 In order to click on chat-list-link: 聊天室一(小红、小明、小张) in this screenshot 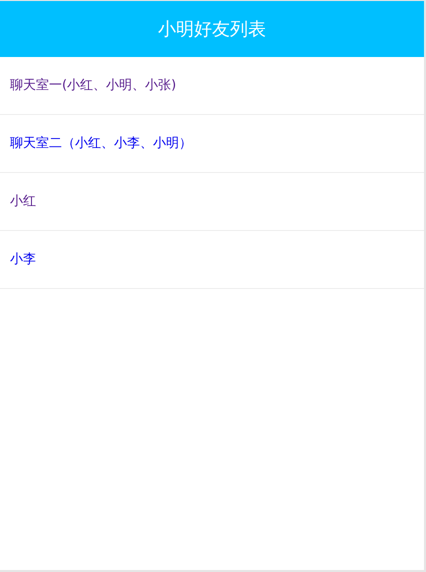, I will do `click(93, 86)`.